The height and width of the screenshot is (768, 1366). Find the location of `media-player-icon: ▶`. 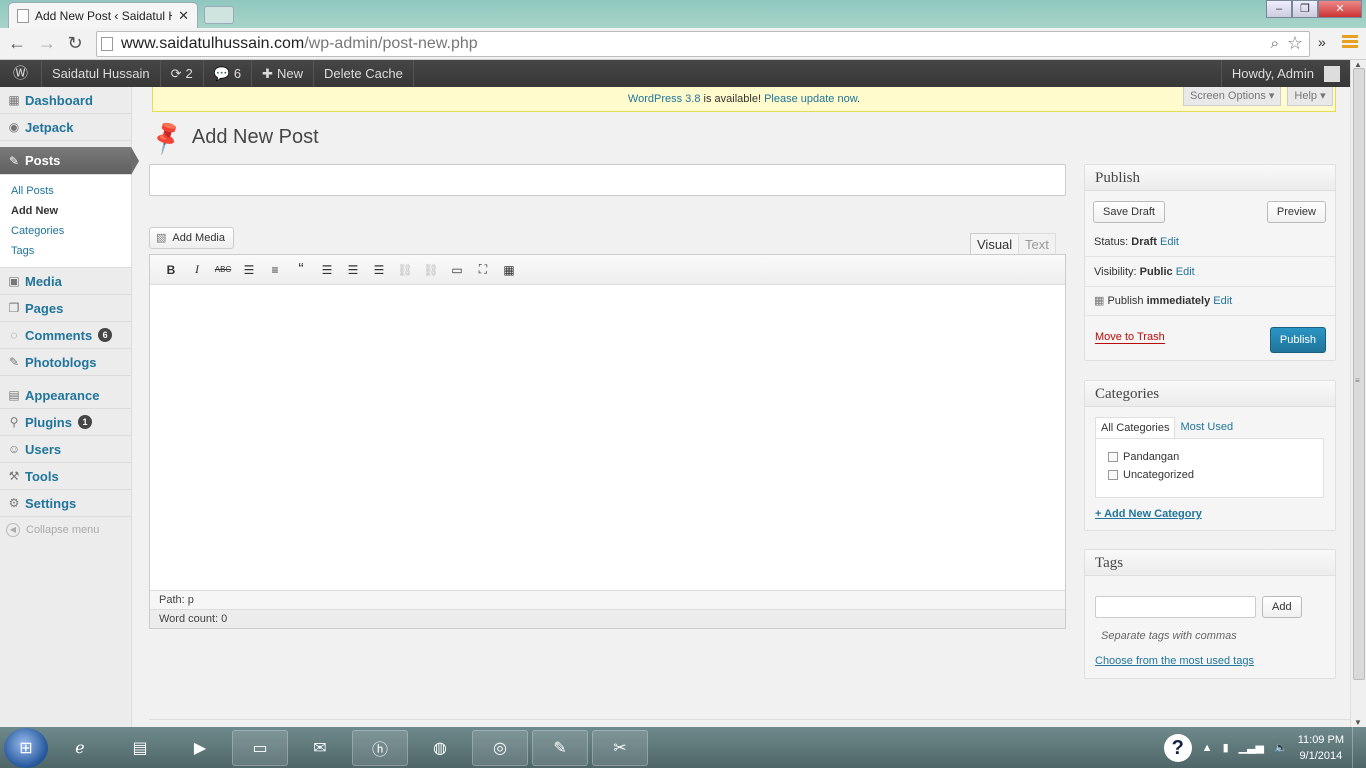

media-player-icon: ▶ is located at coordinates (200, 748).